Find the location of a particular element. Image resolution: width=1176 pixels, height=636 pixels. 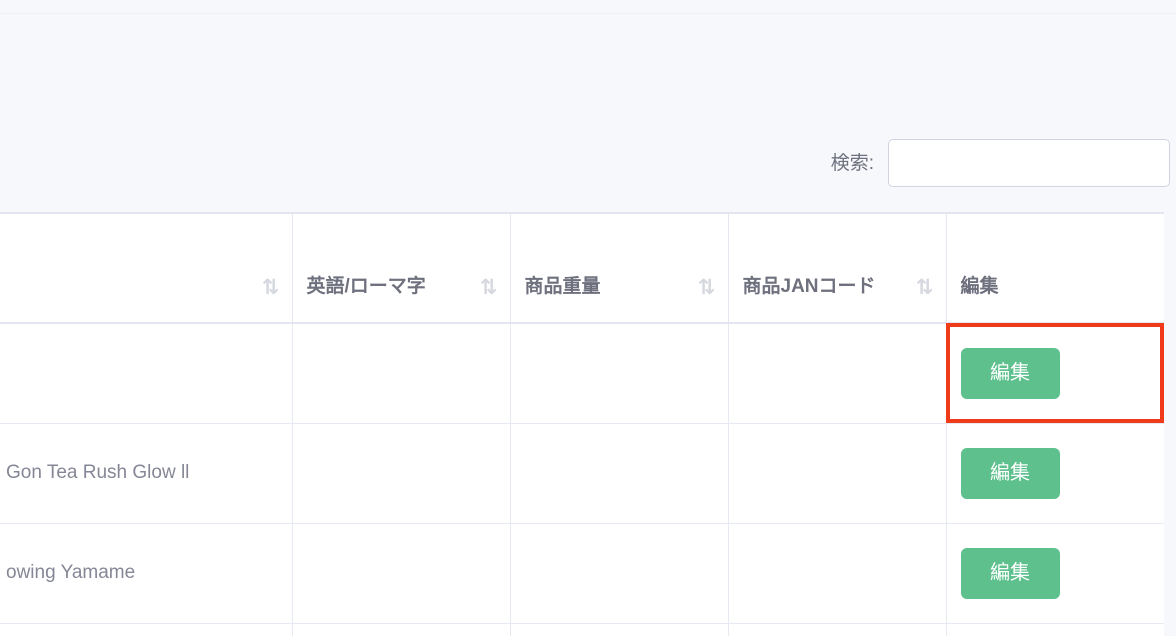

column-header-name: ⇅ is located at coordinates (146, 268).